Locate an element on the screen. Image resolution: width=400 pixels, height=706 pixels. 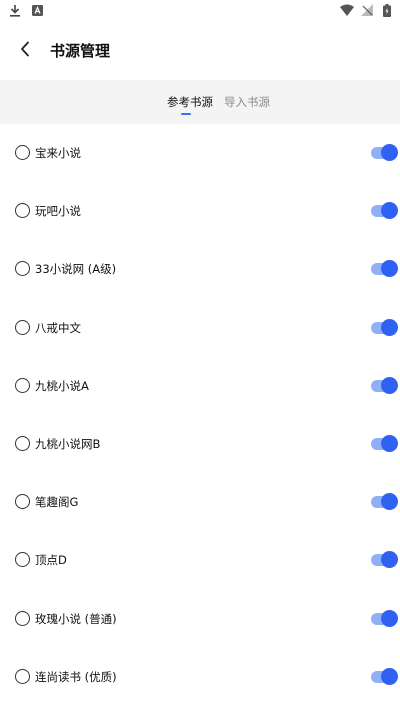
list-item: 33小说网 (A级) is located at coordinates (200, 269).